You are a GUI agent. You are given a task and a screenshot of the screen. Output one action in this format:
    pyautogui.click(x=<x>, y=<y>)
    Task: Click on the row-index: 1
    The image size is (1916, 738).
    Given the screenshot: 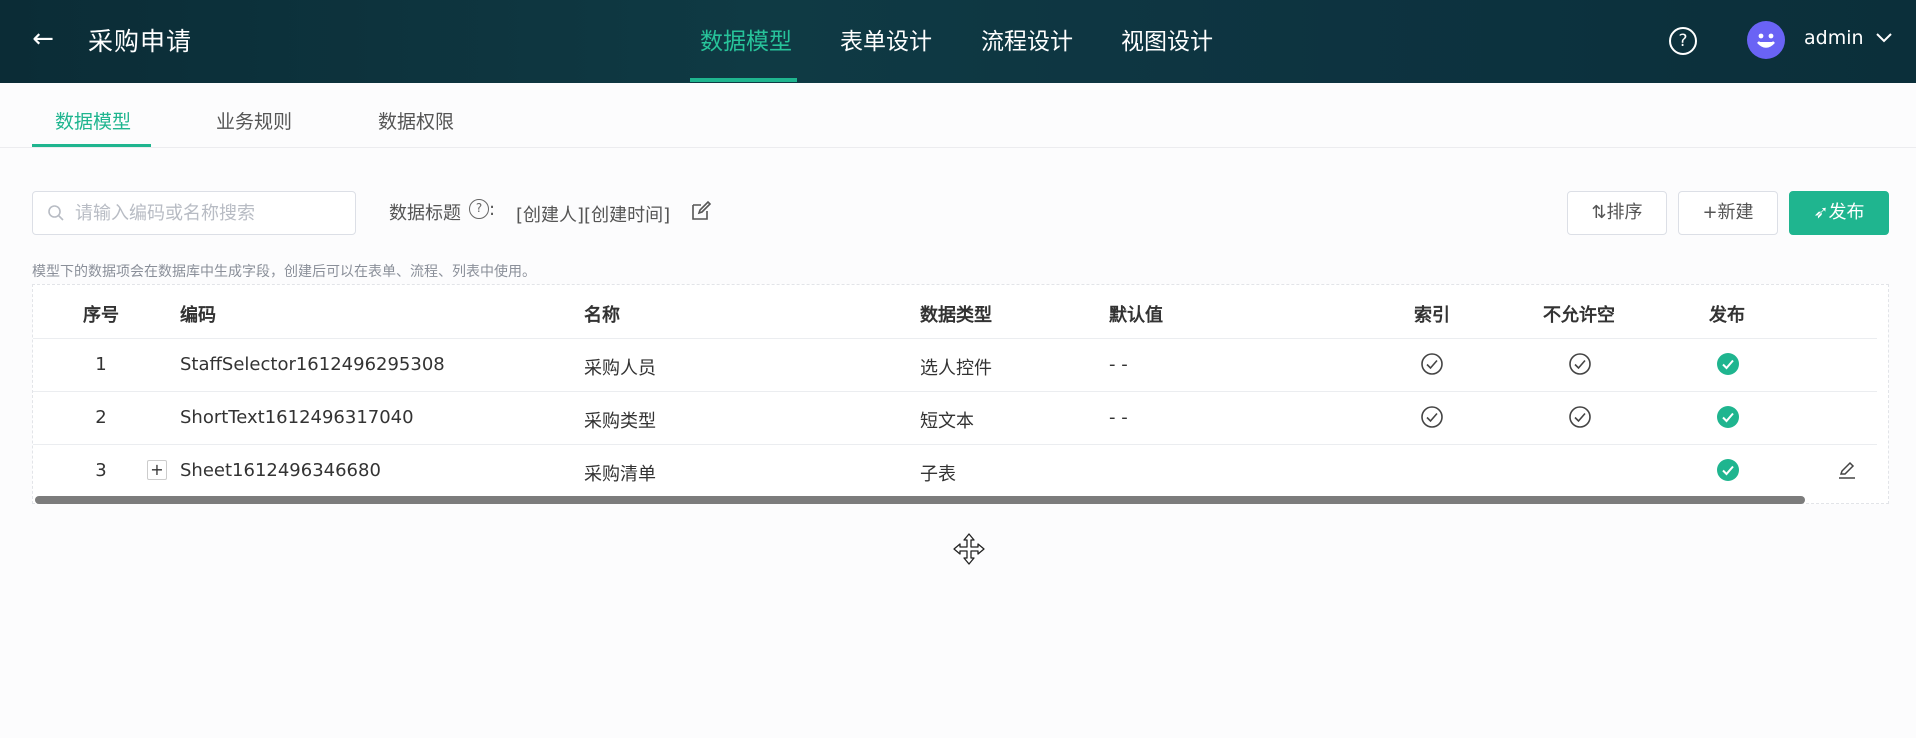 What is the action you would take?
    pyautogui.click(x=101, y=364)
    